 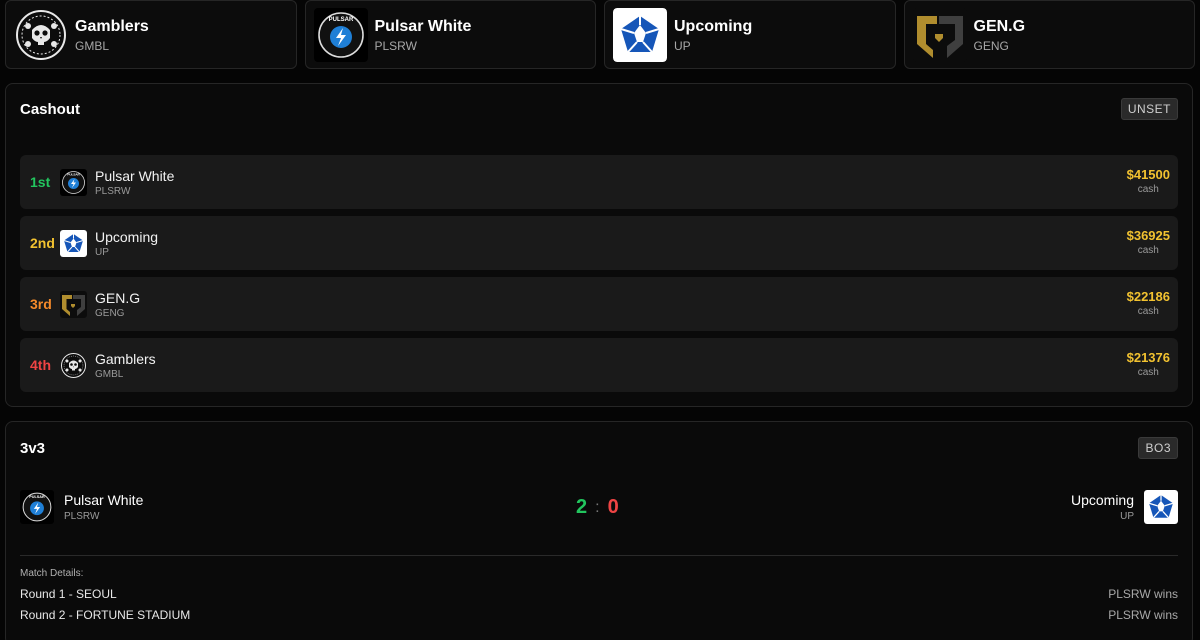 I want to click on team-card-pulsar-white: Pulsar White PLSRW, so click(x=450, y=34).